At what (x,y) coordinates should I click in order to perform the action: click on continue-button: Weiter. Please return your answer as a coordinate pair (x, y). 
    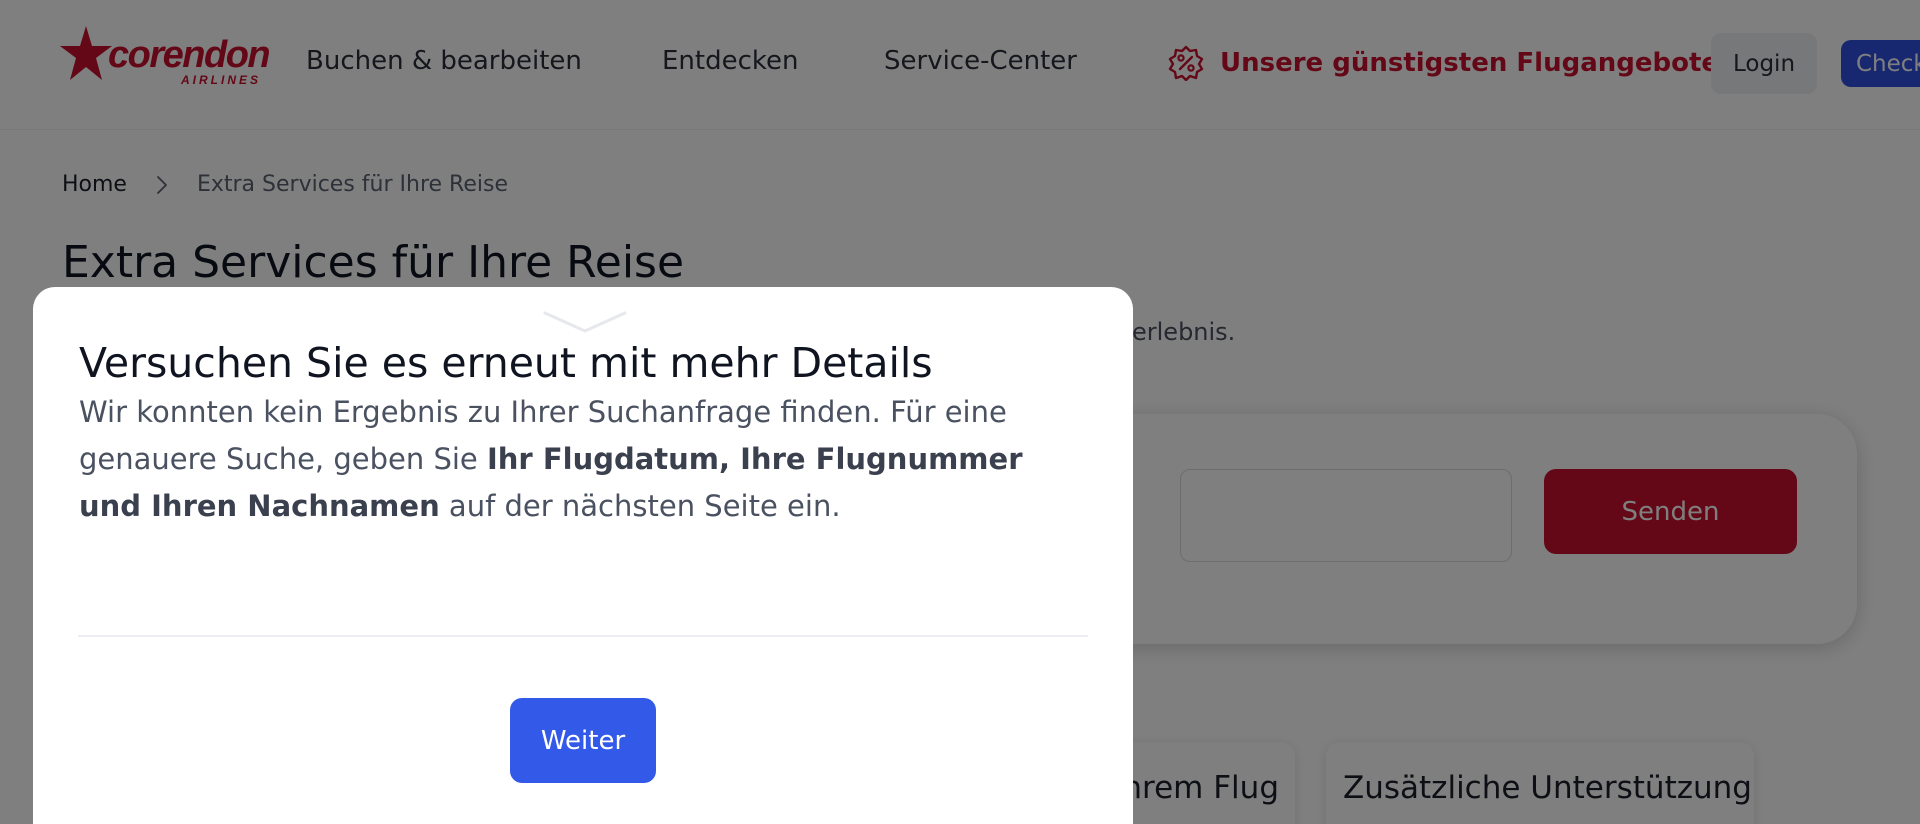
    Looking at the image, I should click on (583, 740).